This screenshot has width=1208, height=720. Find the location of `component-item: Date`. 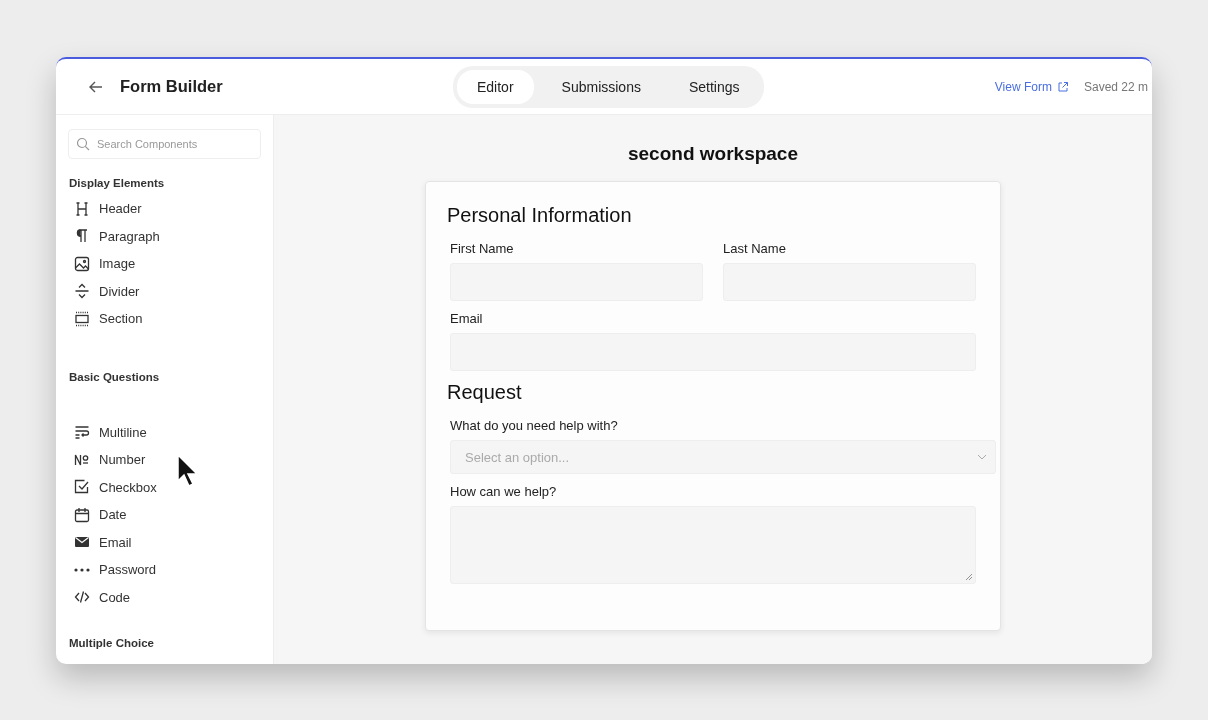

component-item: Date is located at coordinates (164, 515).